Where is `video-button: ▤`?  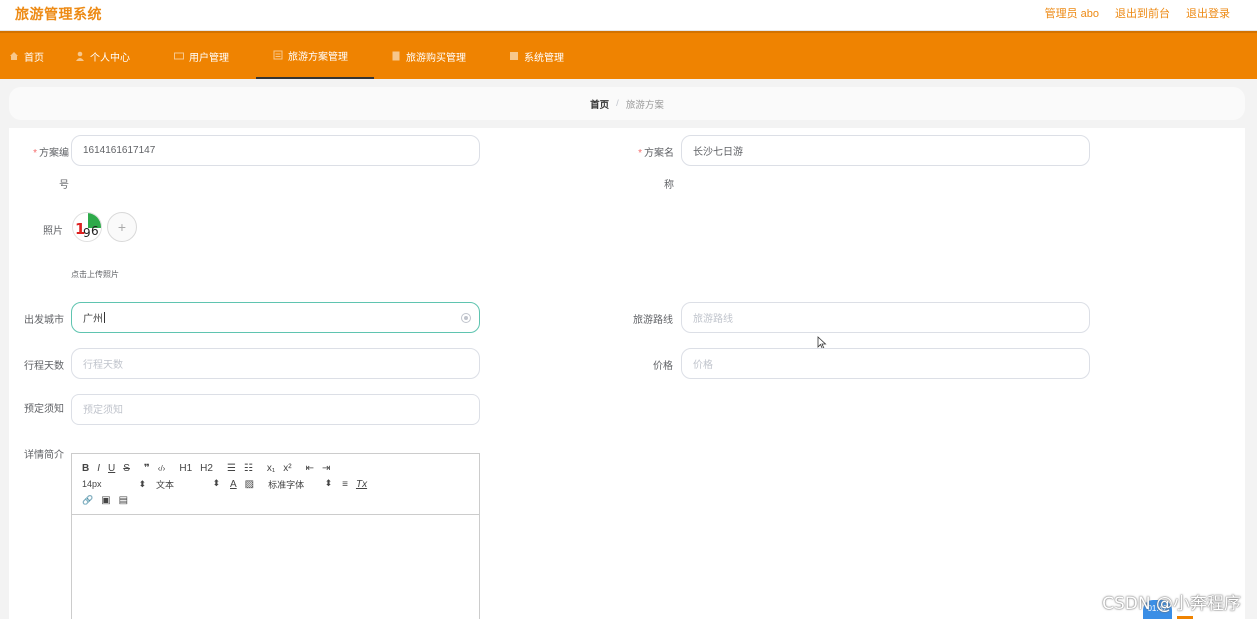 video-button: ▤ is located at coordinates (123, 500).